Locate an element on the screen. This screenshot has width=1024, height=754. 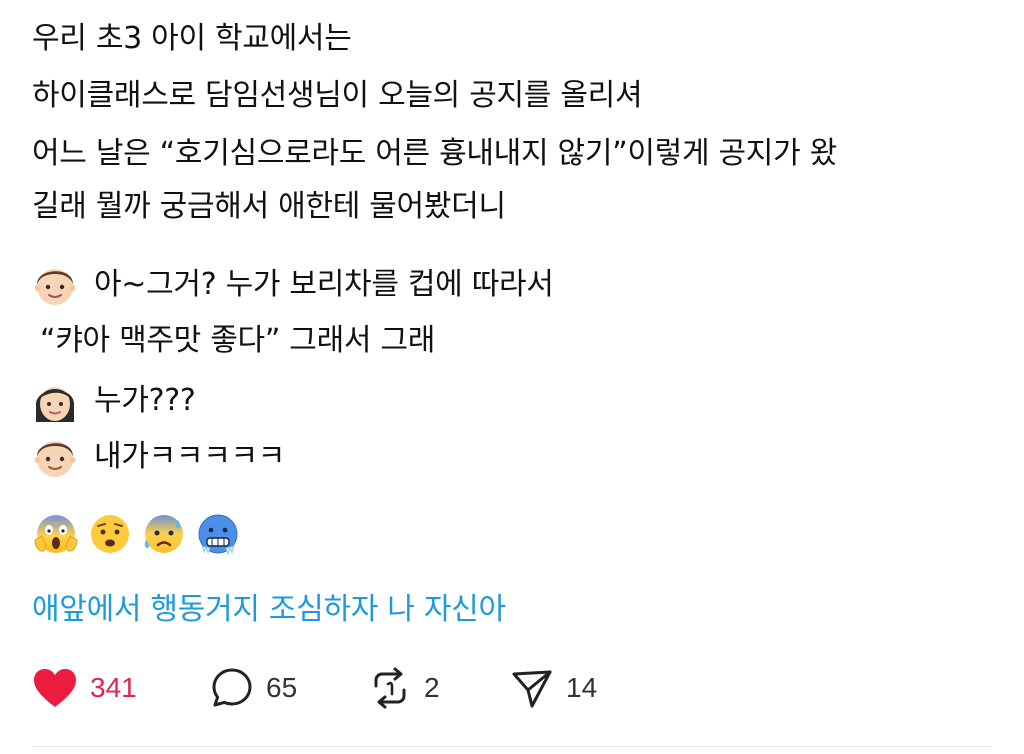
share-button: 14 is located at coordinates (553, 688).